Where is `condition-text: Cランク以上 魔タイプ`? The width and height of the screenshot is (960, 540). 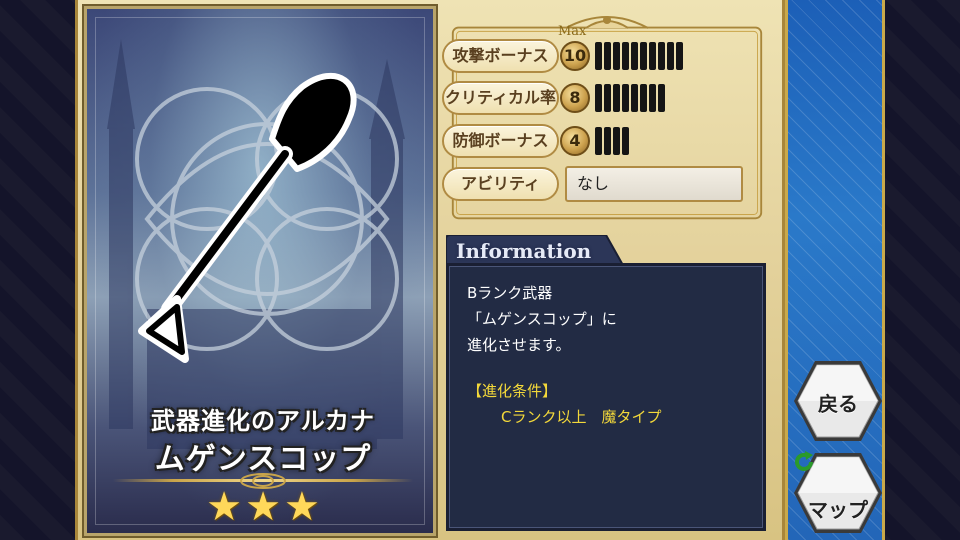
condition-text: Cランク以上 魔タイプ is located at coordinates (581, 417).